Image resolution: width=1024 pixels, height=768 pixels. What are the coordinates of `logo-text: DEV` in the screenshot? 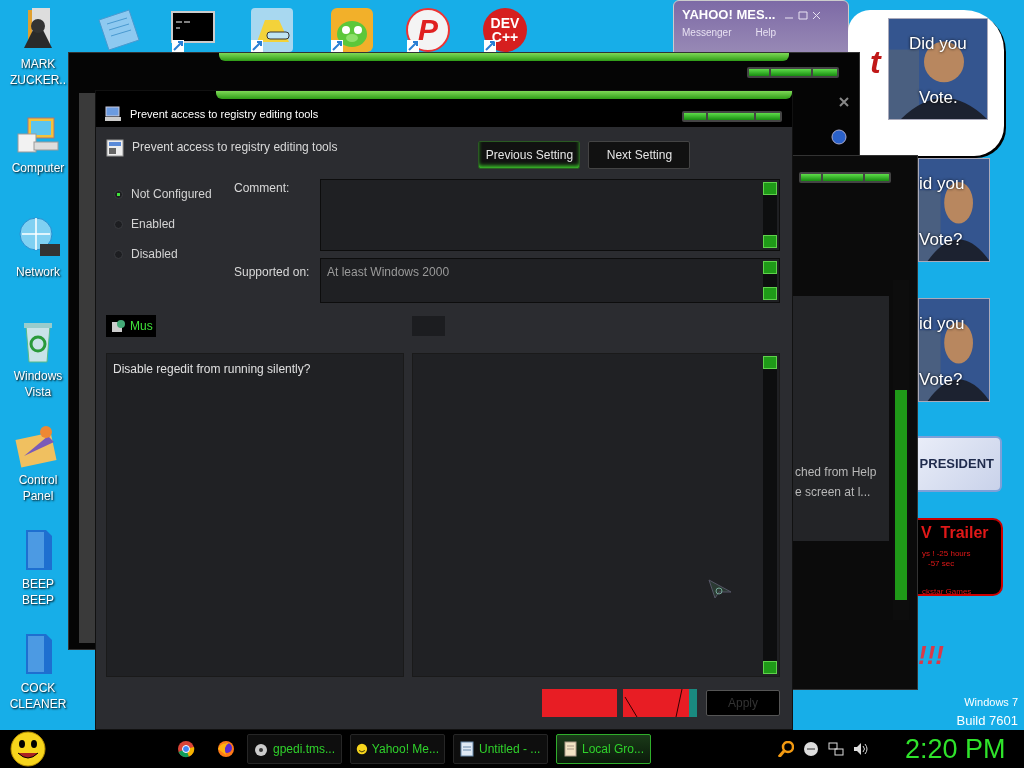 It's located at (505, 23).